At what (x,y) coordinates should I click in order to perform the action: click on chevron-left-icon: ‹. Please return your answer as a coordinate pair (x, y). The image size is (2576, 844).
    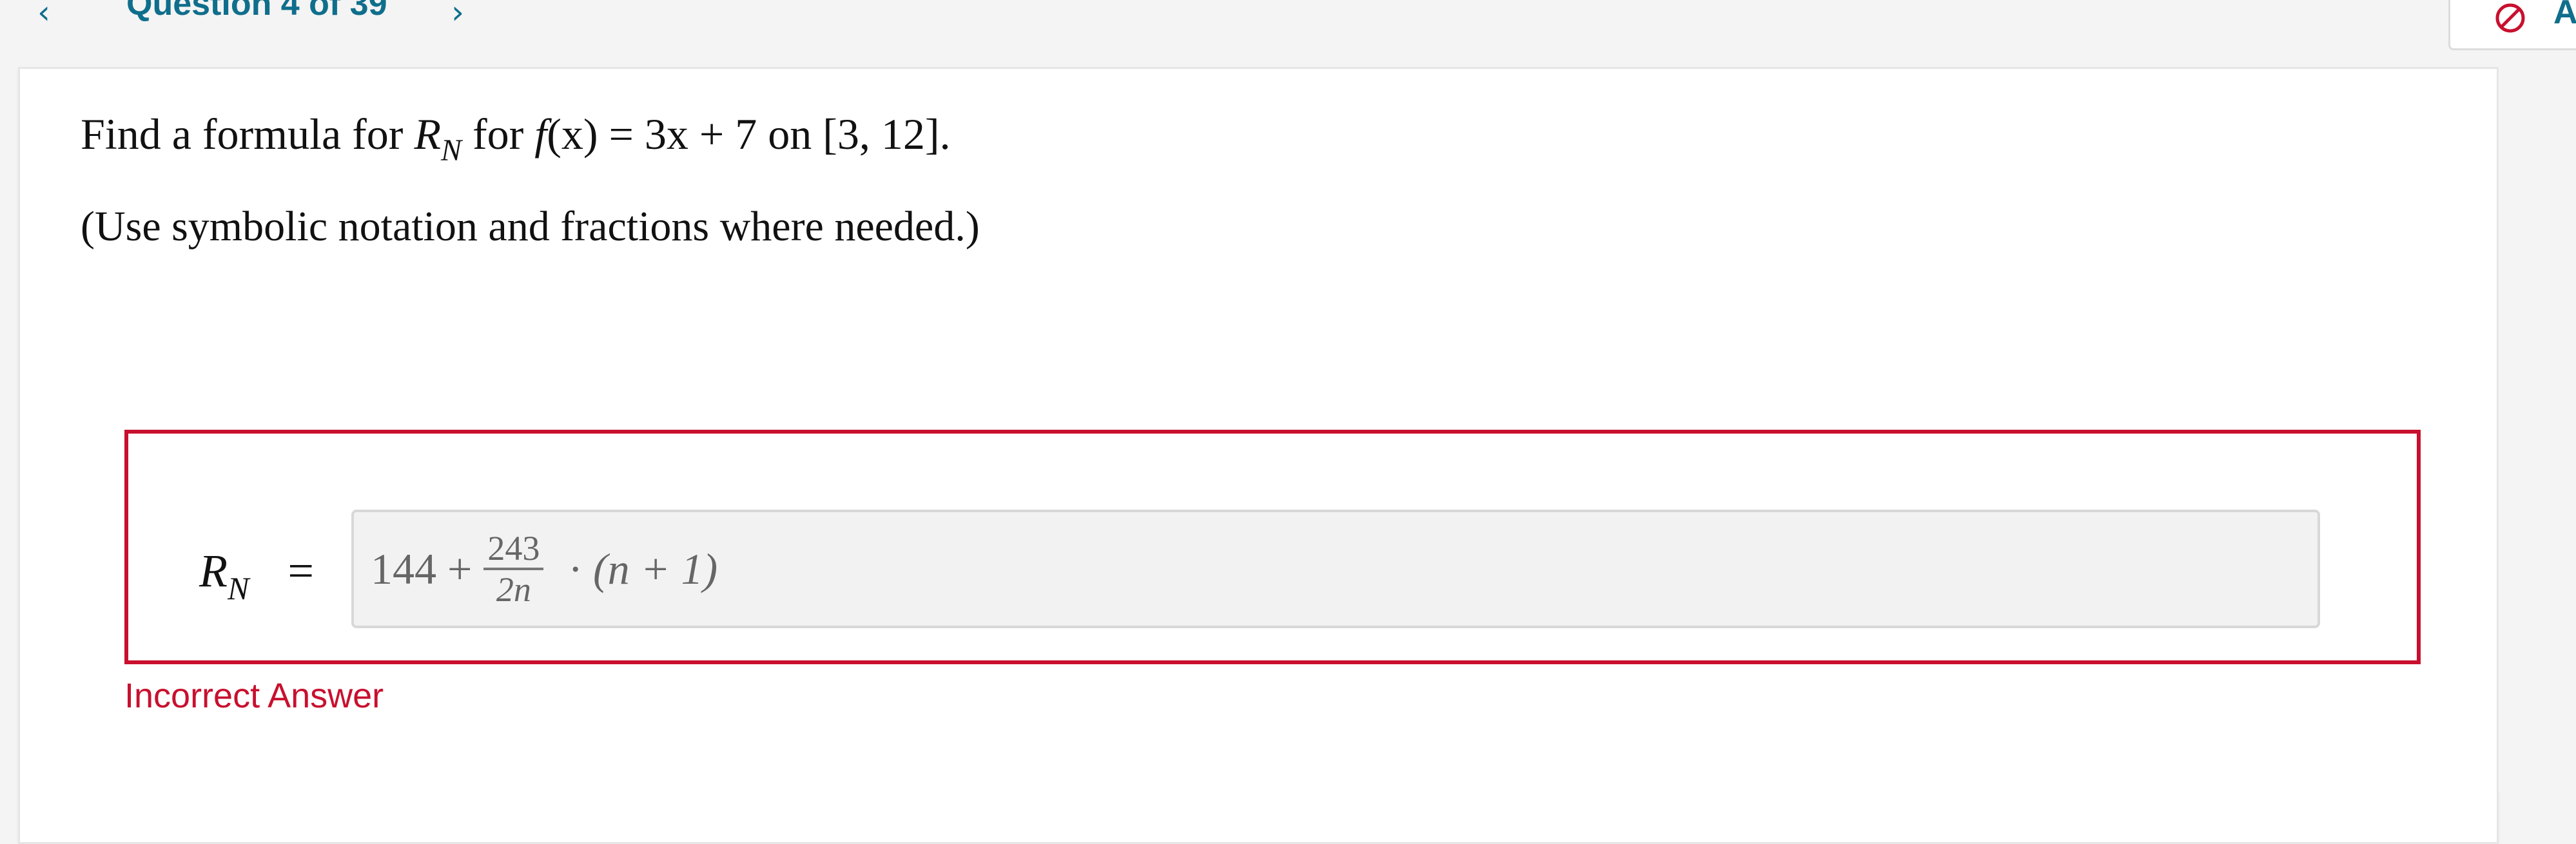
    Looking at the image, I should click on (43, 14).